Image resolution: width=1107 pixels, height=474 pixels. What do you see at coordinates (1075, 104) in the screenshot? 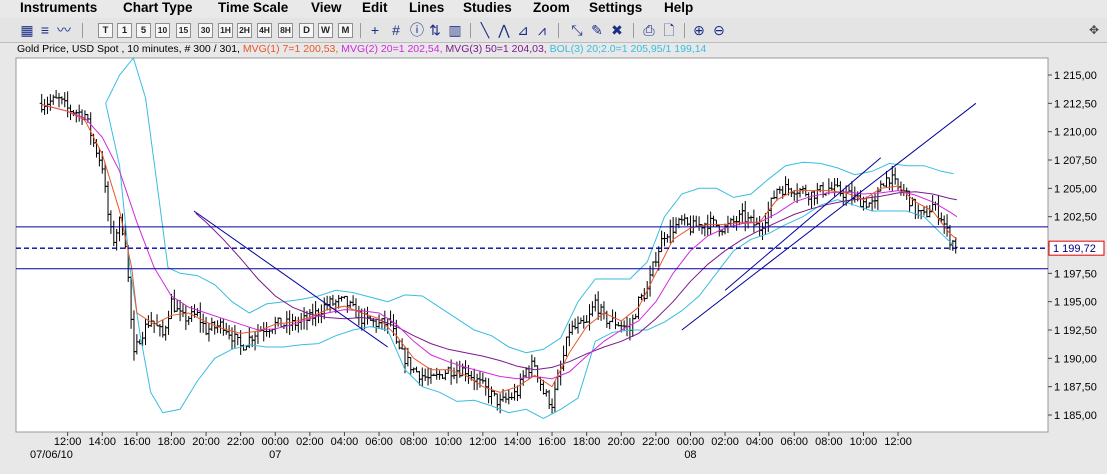
I see `y-tick-label: 1 212,50` at bounding box center [1075, 104].